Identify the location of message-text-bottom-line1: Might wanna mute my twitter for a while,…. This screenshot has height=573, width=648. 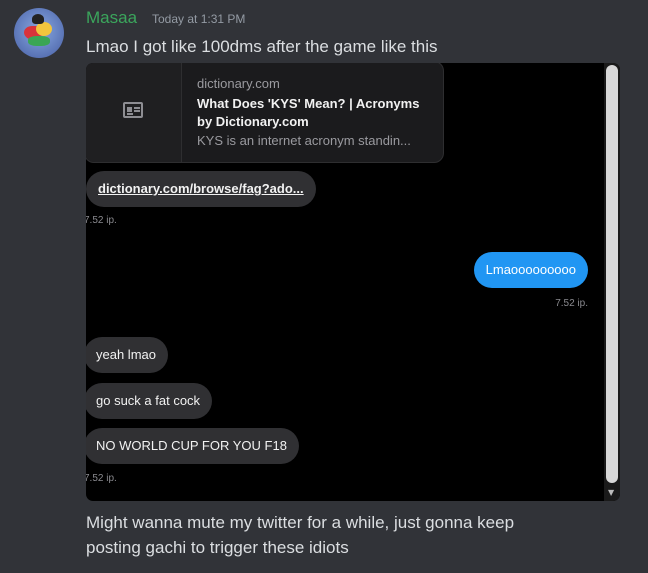
(300, 522).